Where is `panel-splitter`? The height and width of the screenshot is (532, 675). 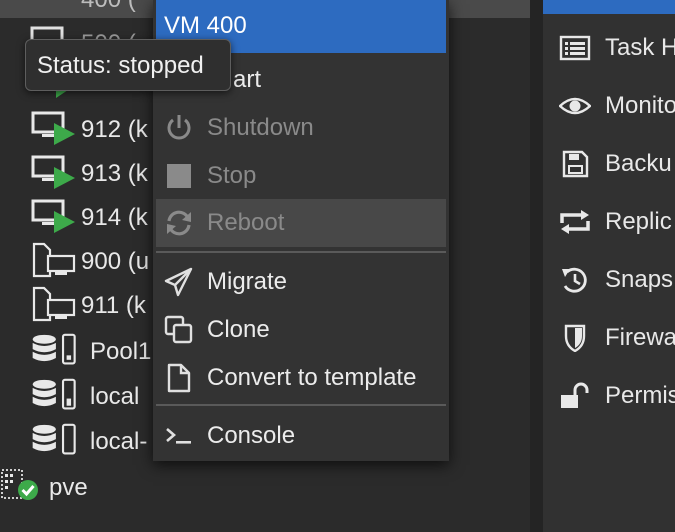
panel-splitter is located at coordinates (536, 266).